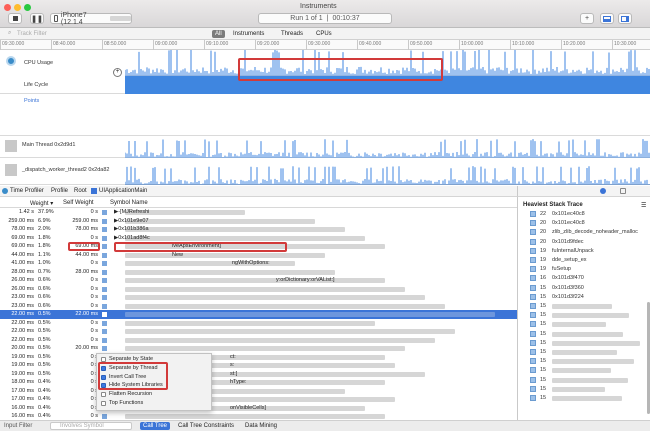 This screenshot has width=650, height=431. Describe the element at coordinates (85, 220) in the screenshot. I see `self-weight-cell: 259.00 ms` at that location.